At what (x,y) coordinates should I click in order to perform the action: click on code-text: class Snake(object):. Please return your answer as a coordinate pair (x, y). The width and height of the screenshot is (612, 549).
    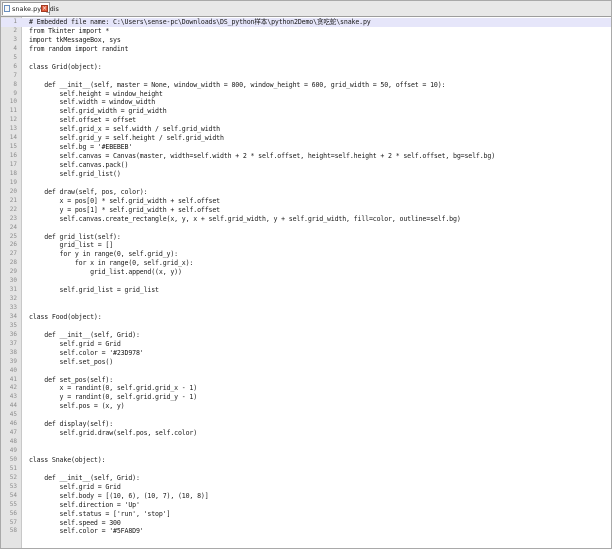
    Looking at the image, I should click on (67, 459).